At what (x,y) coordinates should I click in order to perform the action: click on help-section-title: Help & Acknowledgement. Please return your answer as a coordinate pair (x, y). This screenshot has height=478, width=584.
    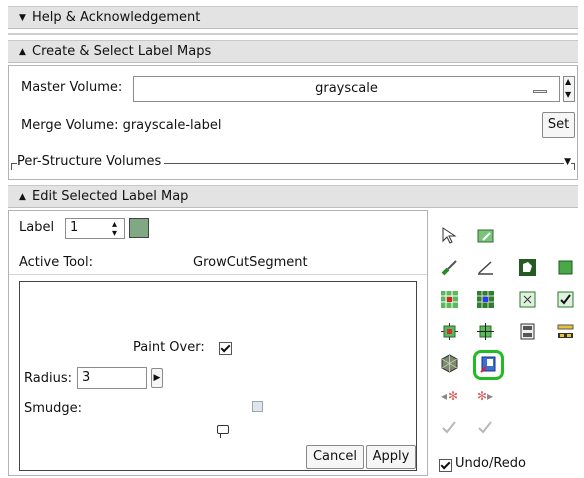
    Looking at the image, I should click on (116, 17).